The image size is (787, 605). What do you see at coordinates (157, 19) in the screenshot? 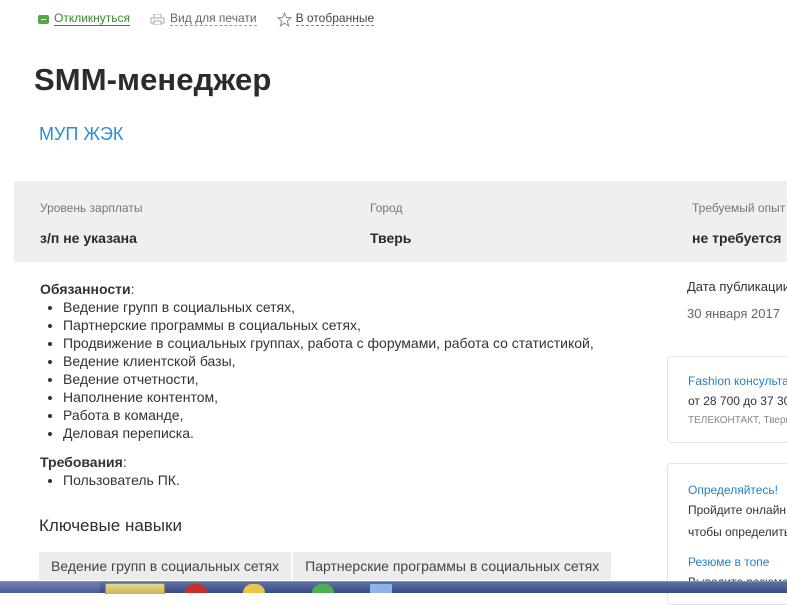
I see `printer-icon` at bounding box center [157, 19].